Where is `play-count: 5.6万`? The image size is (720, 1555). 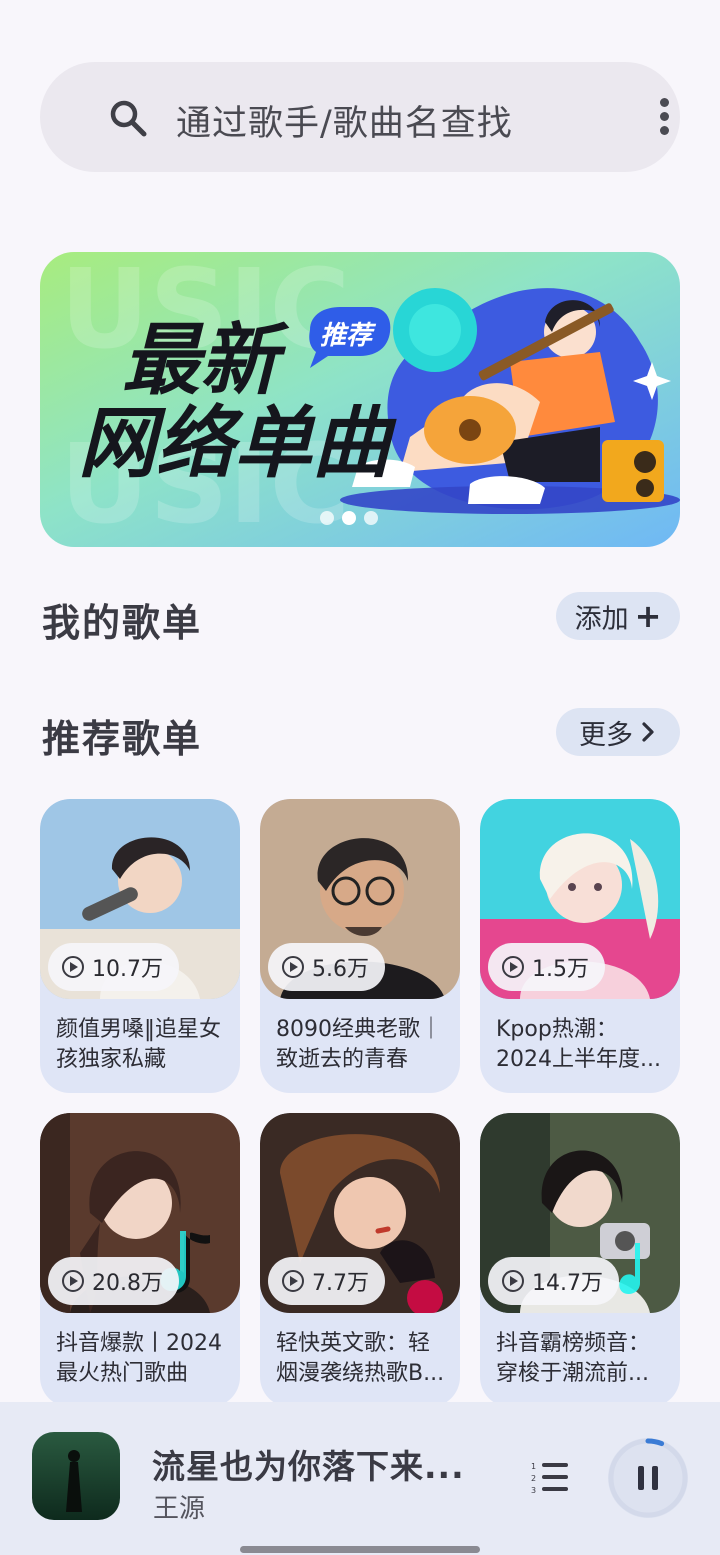
play-count: 5.6万 is located at coordinates (326, 967).